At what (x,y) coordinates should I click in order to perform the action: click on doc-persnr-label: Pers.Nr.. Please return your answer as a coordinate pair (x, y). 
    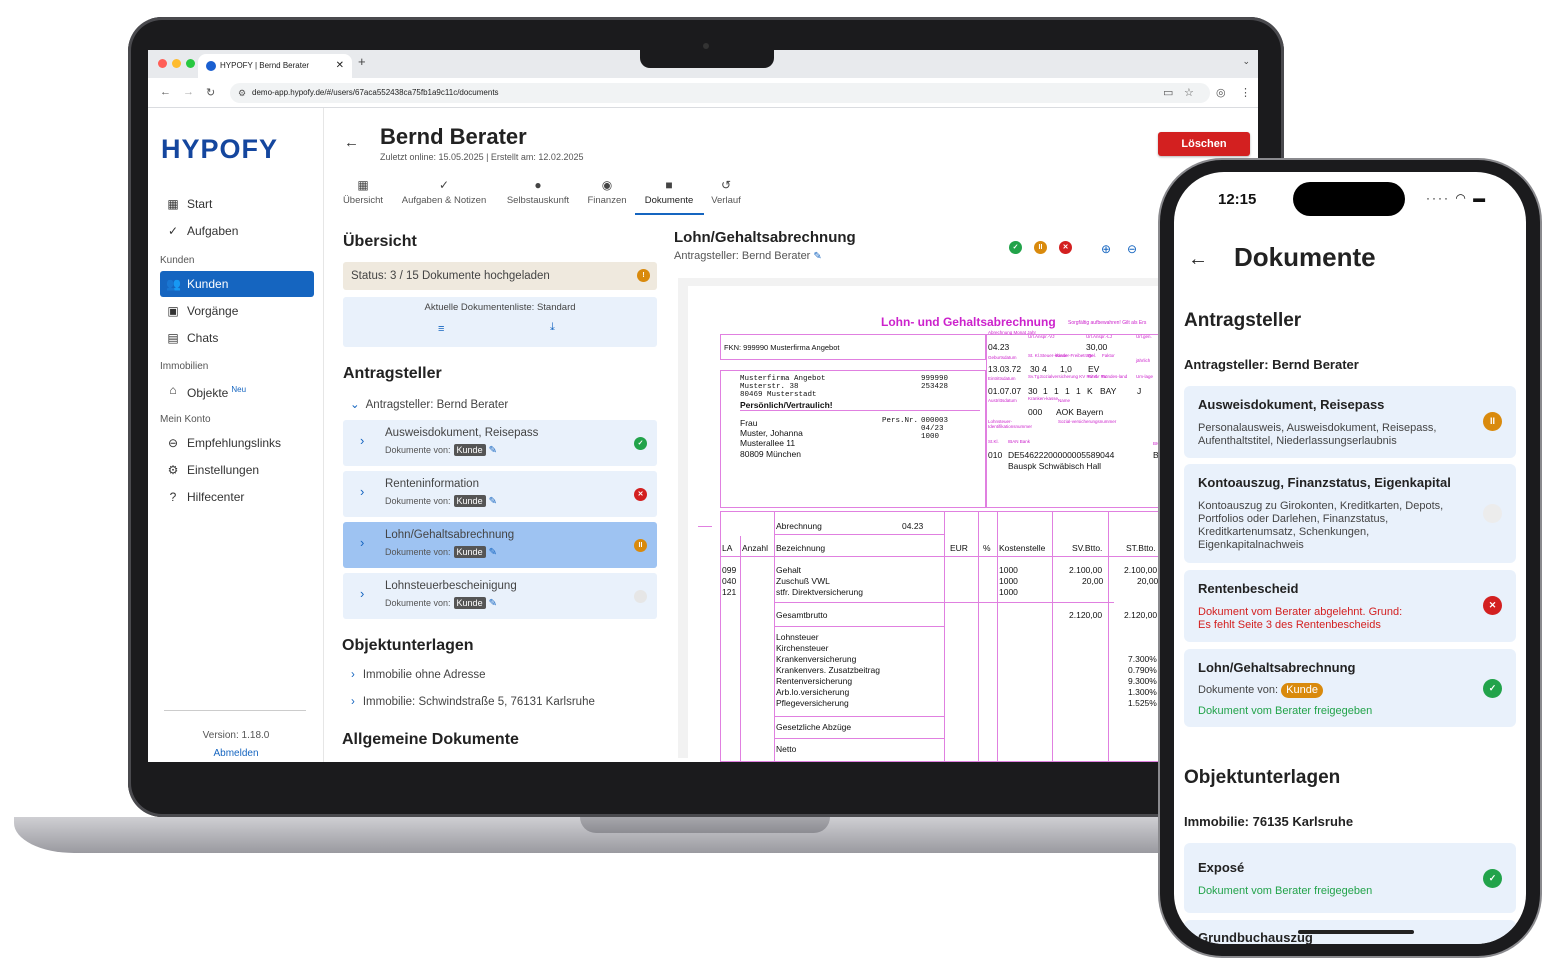
    Looking at the image, I should click on (900, 421).